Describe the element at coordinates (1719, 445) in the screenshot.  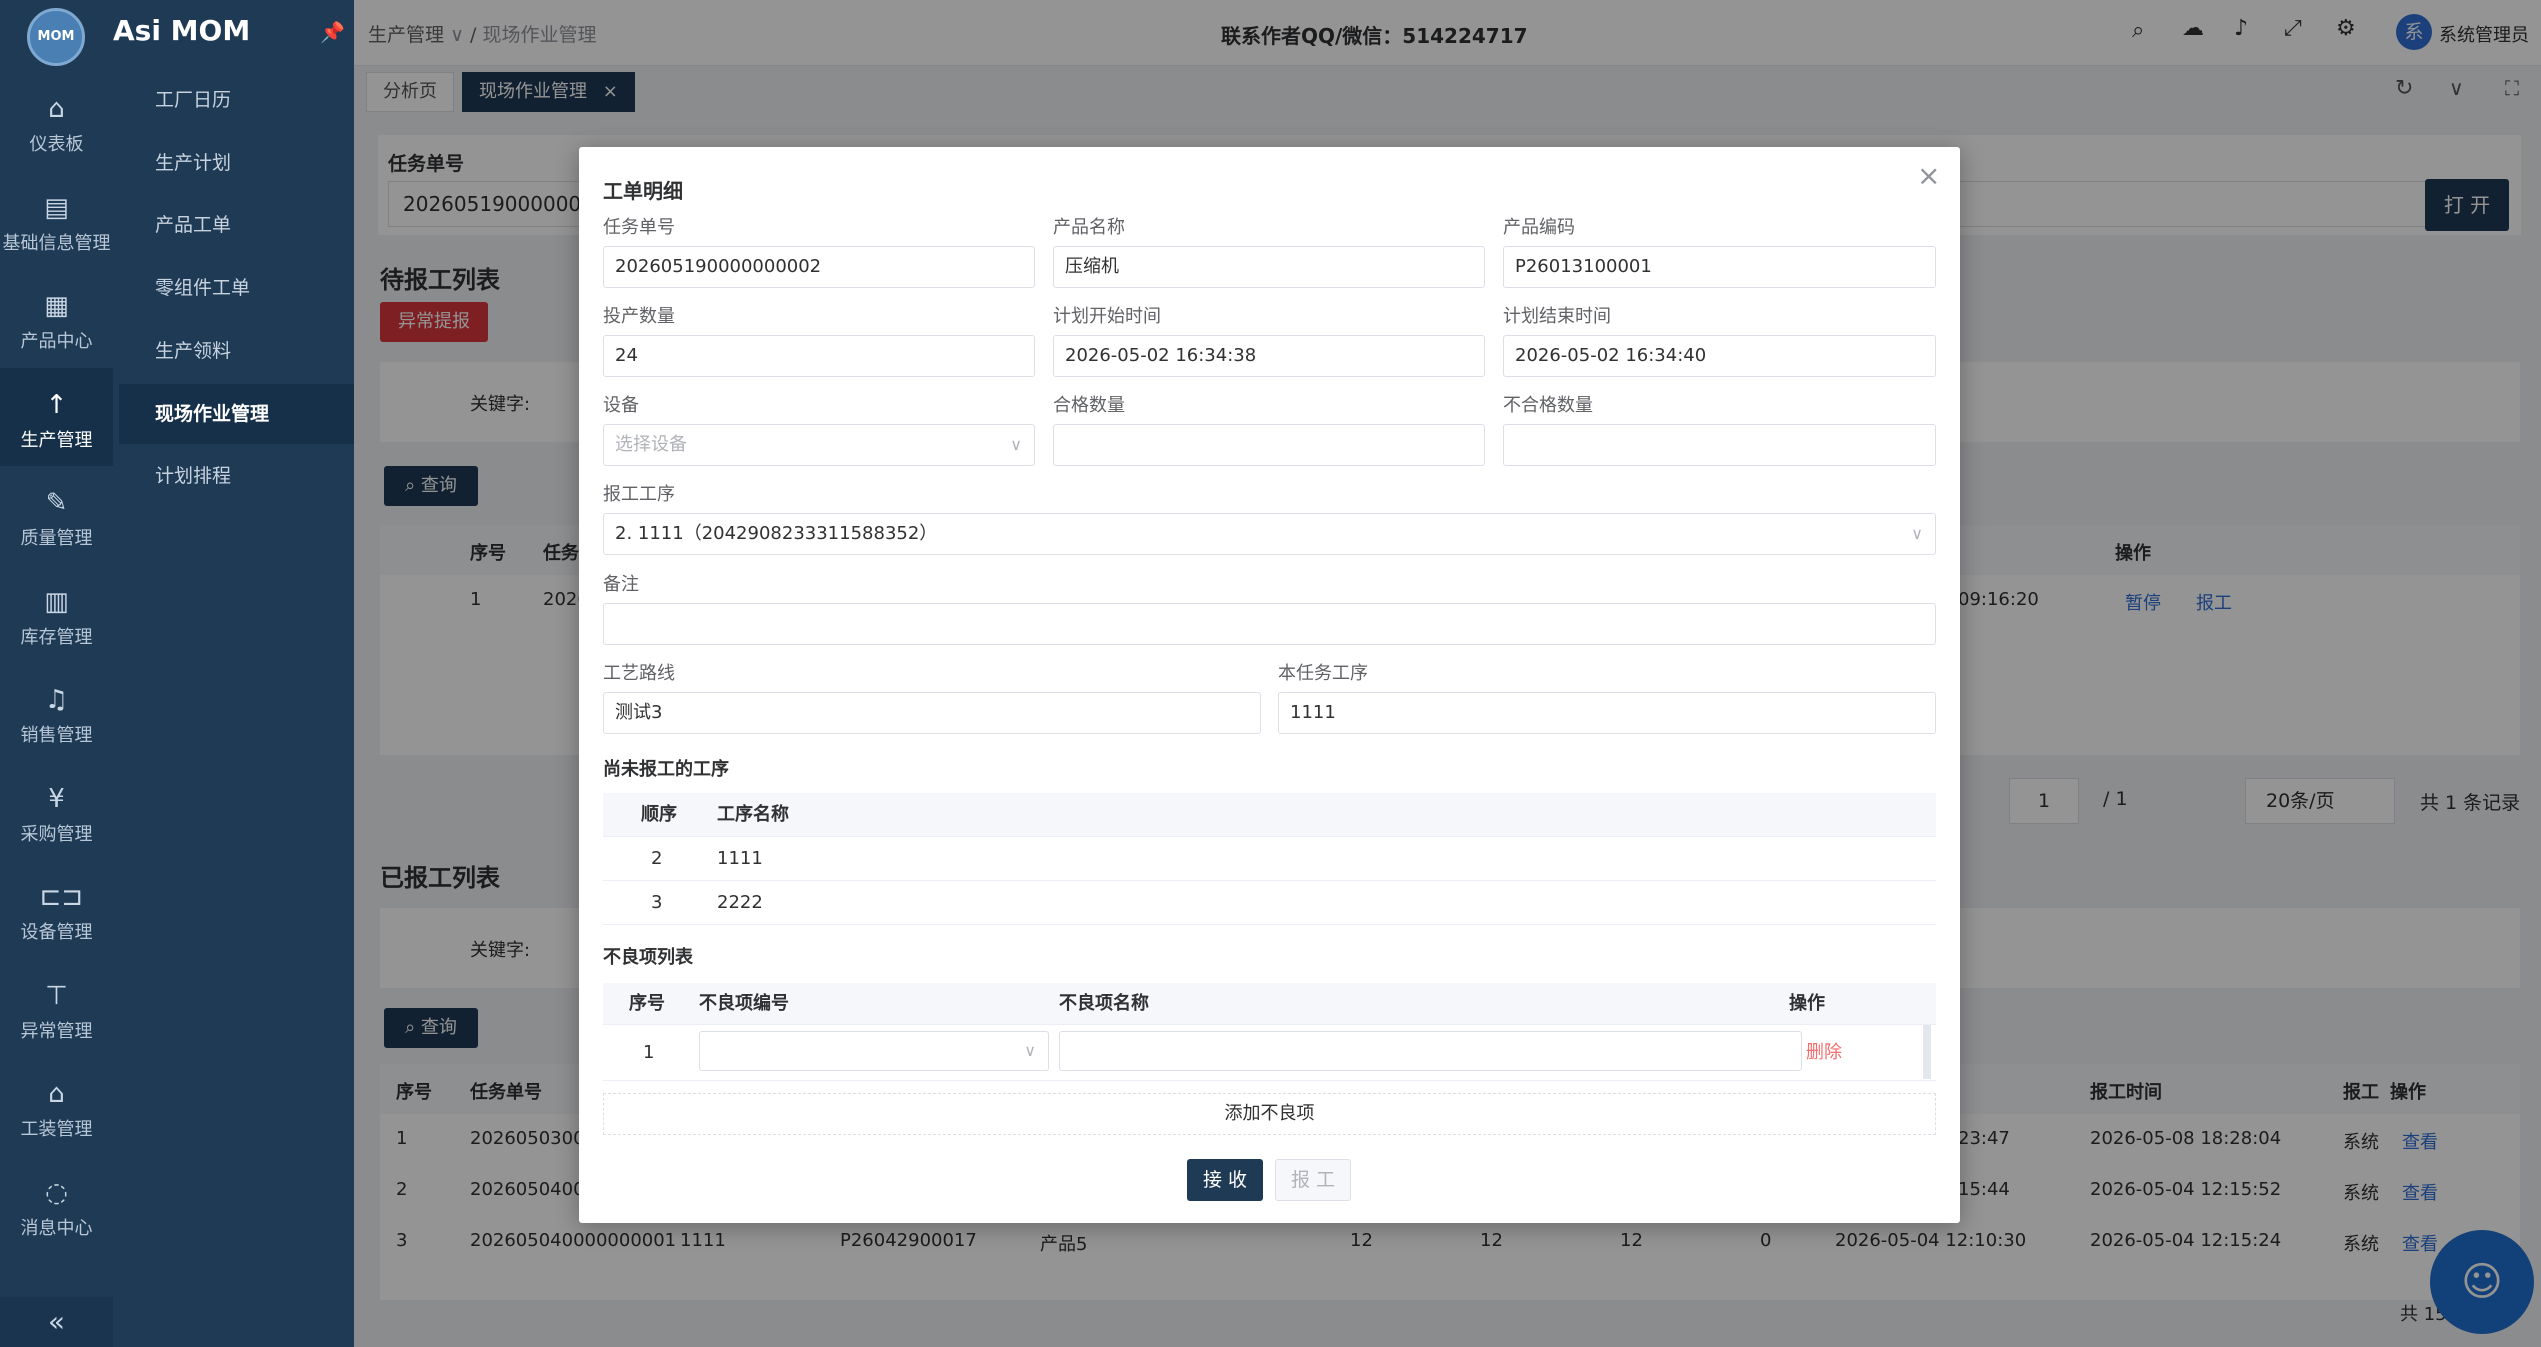
I see `bad-qty-field` at that location.